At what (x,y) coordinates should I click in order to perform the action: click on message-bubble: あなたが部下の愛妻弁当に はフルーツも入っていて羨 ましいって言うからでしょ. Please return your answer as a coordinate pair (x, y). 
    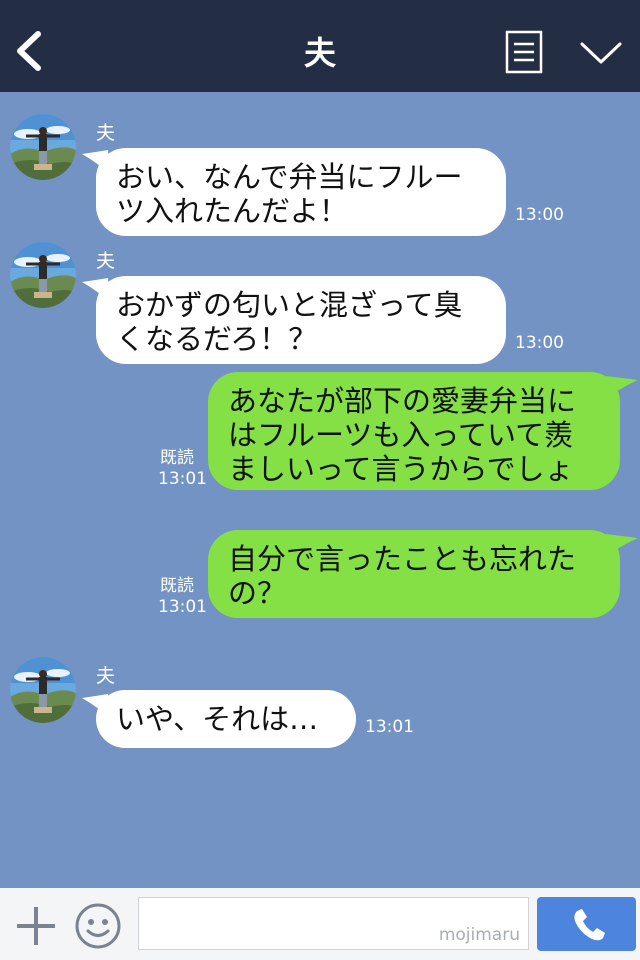
    Looking at the image, I should click on (414, 431).